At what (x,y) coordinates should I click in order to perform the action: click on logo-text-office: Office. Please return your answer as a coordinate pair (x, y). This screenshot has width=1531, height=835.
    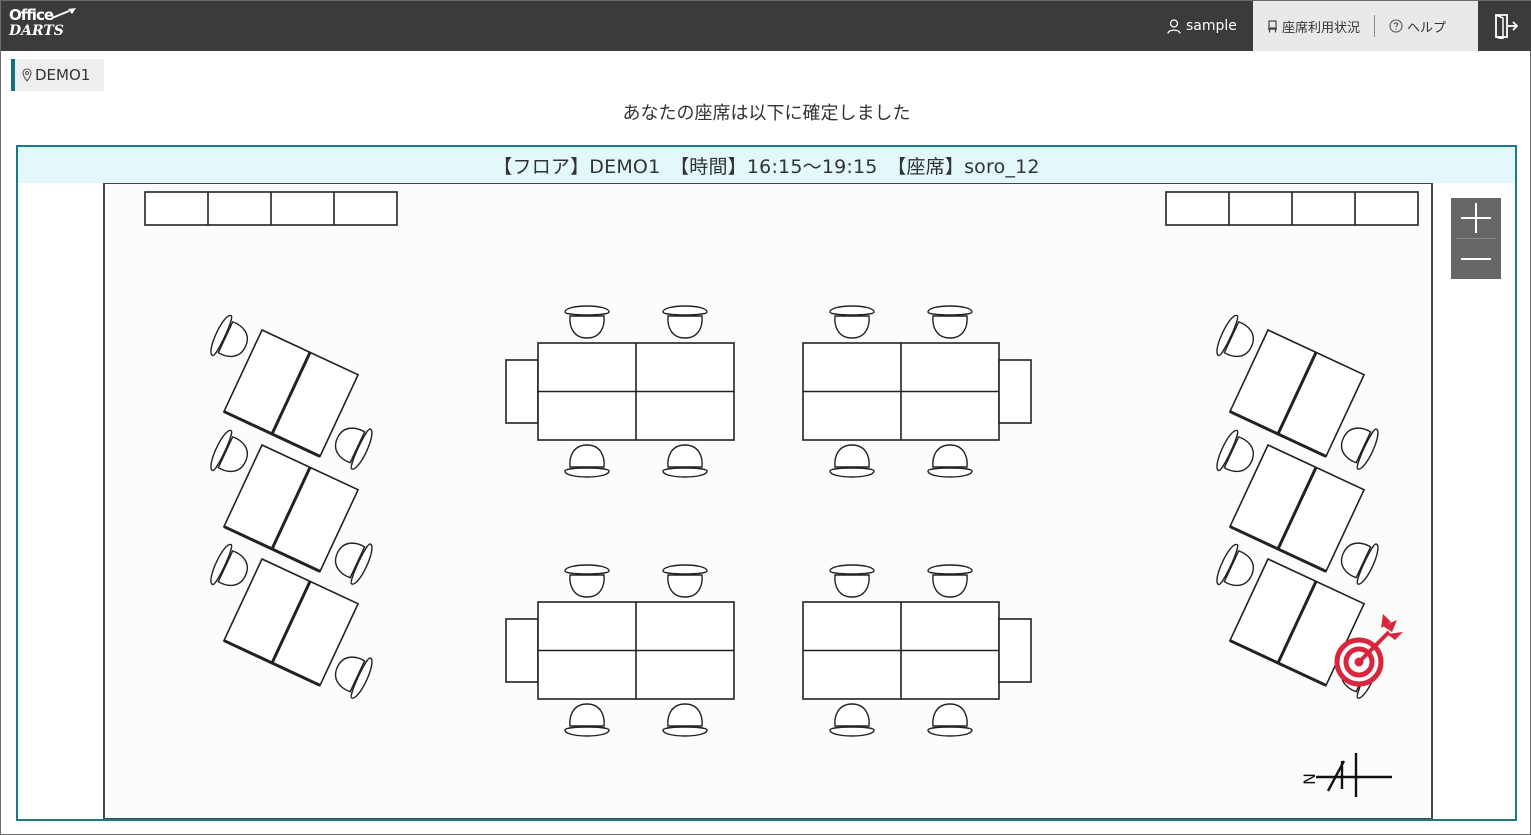
    Looking at the image, I should click on (31, 15).